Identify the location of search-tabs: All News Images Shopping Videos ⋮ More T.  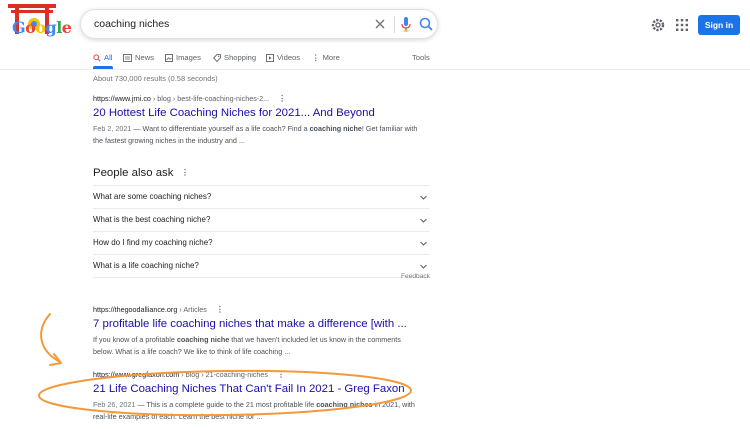
(375, 60).